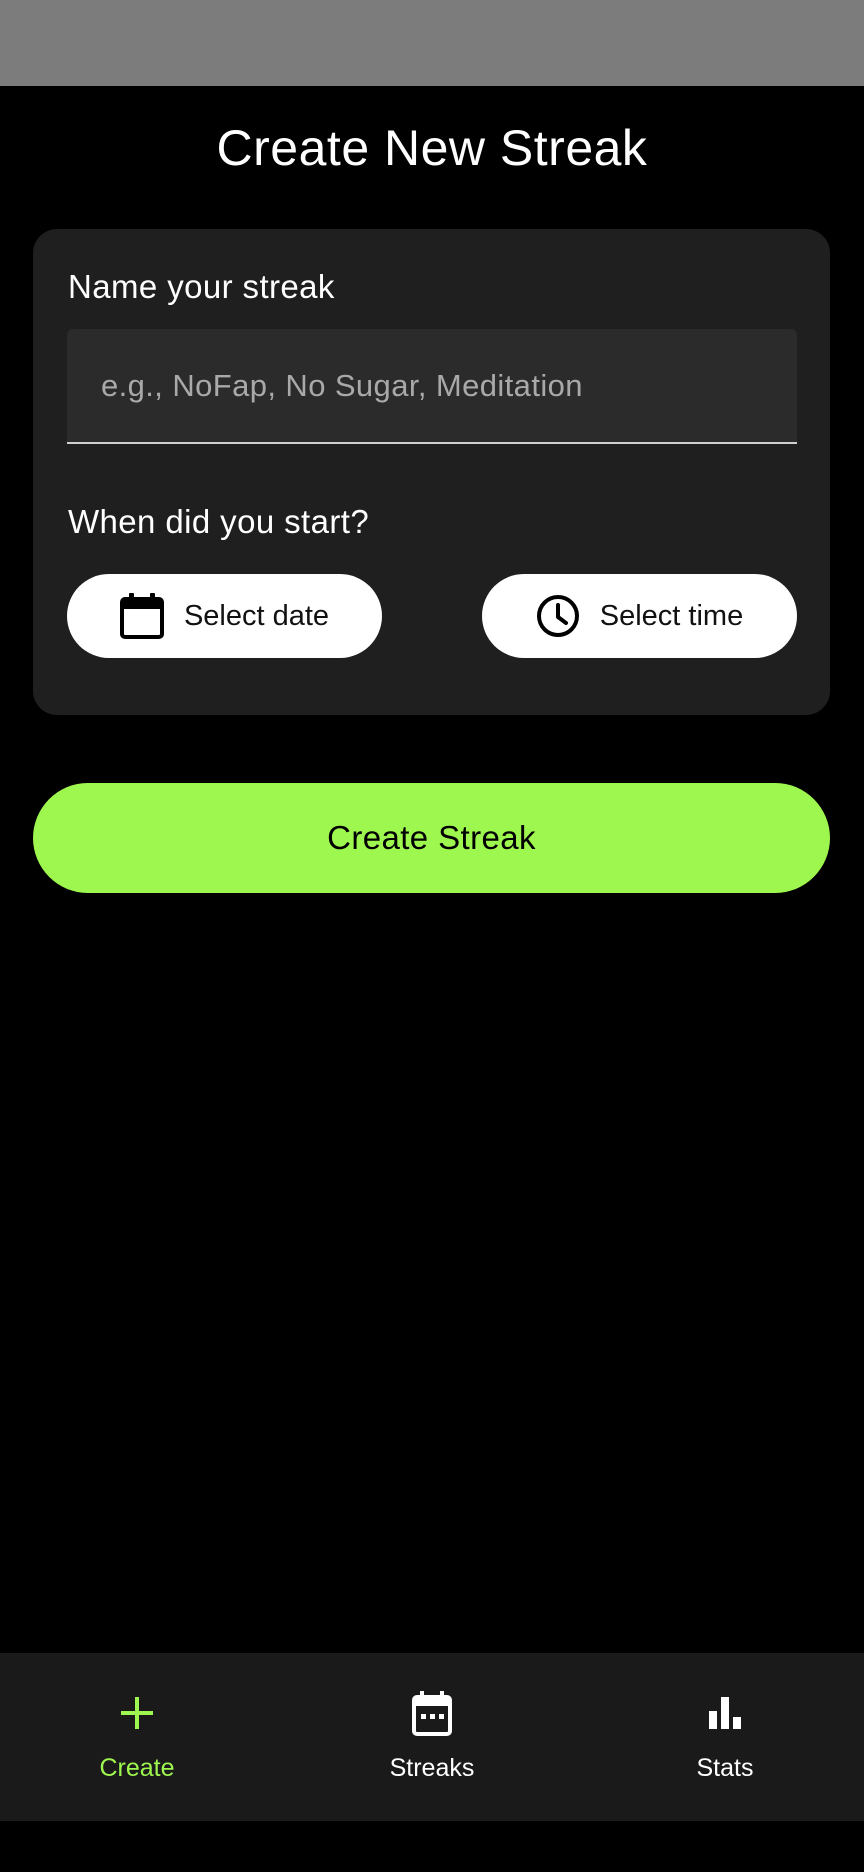 This screenshot has height=1872, width=864. I want to click on nav-item-stats: Stats, so click(725, 1737).